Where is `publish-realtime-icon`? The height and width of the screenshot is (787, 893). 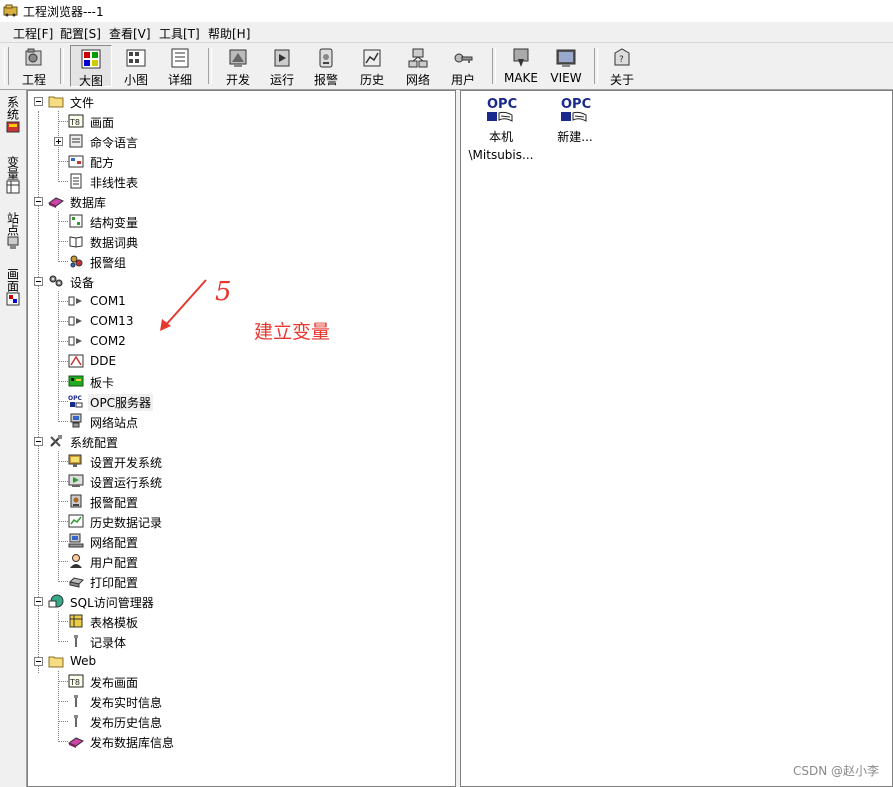 publish-realtime-icon is located at coordinates (76, 701).